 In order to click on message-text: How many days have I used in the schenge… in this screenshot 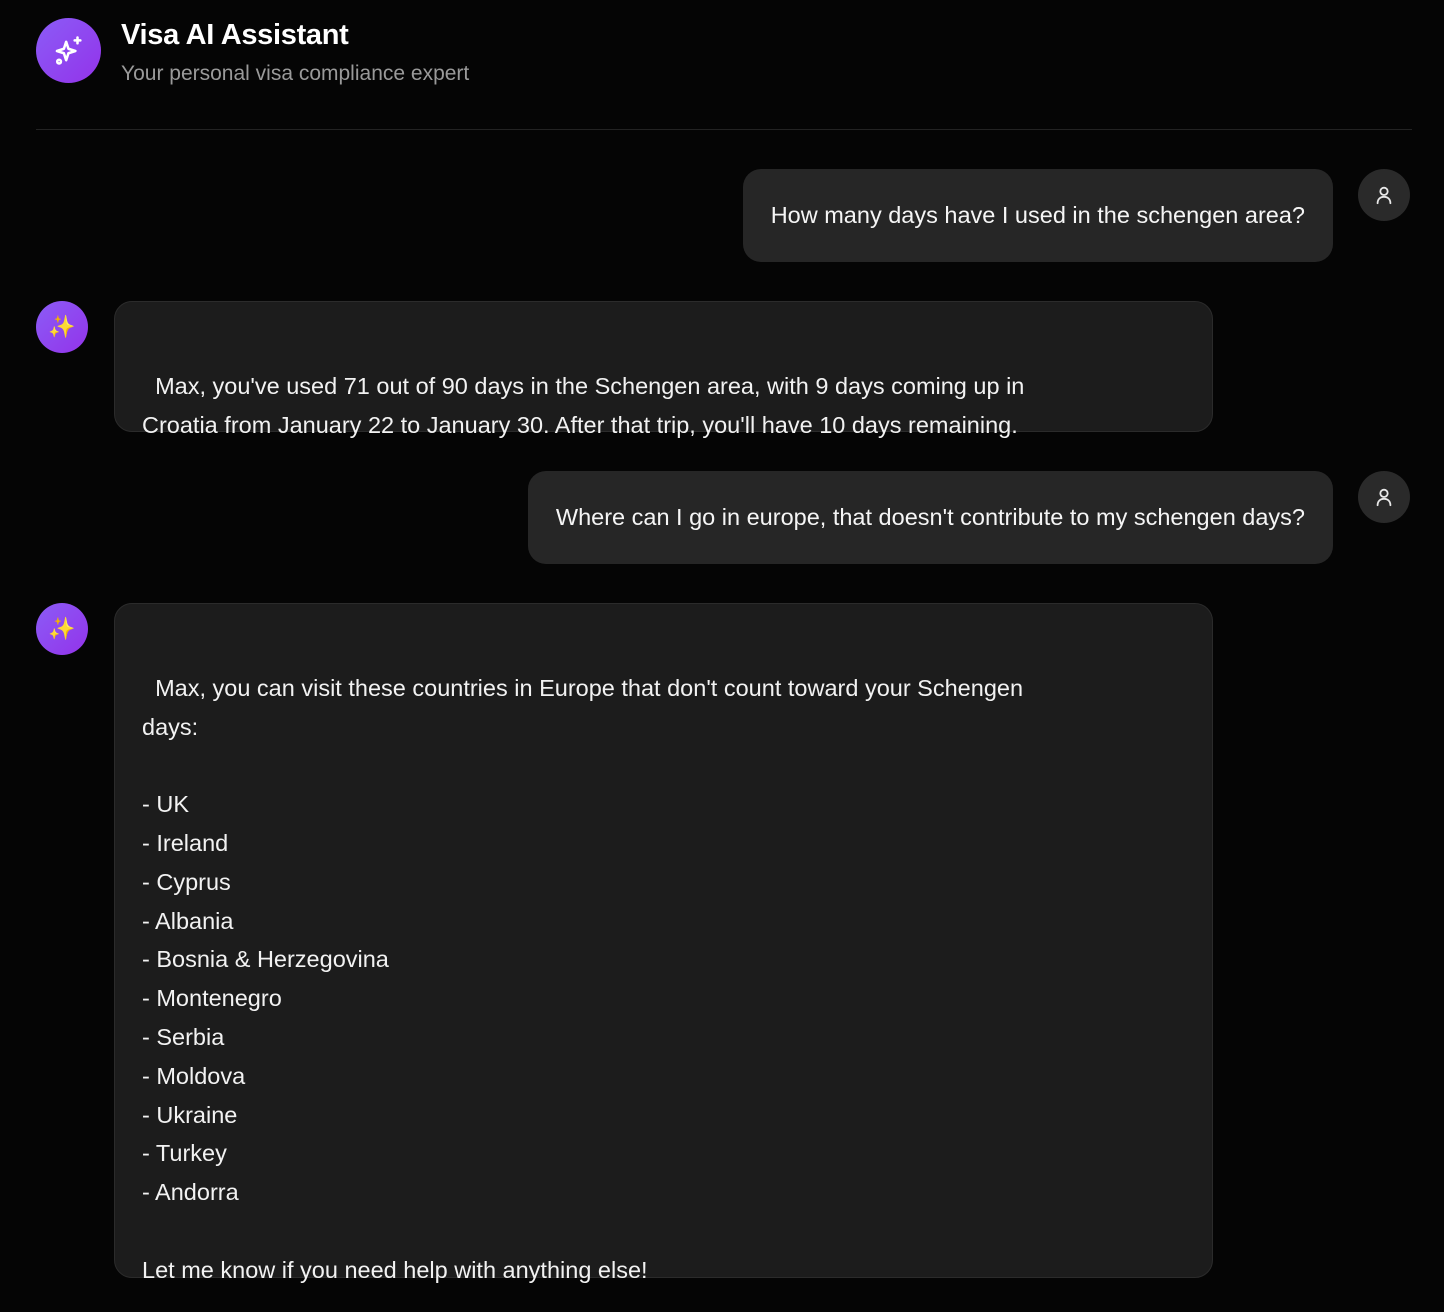, I will do `click(1037, 215)`.